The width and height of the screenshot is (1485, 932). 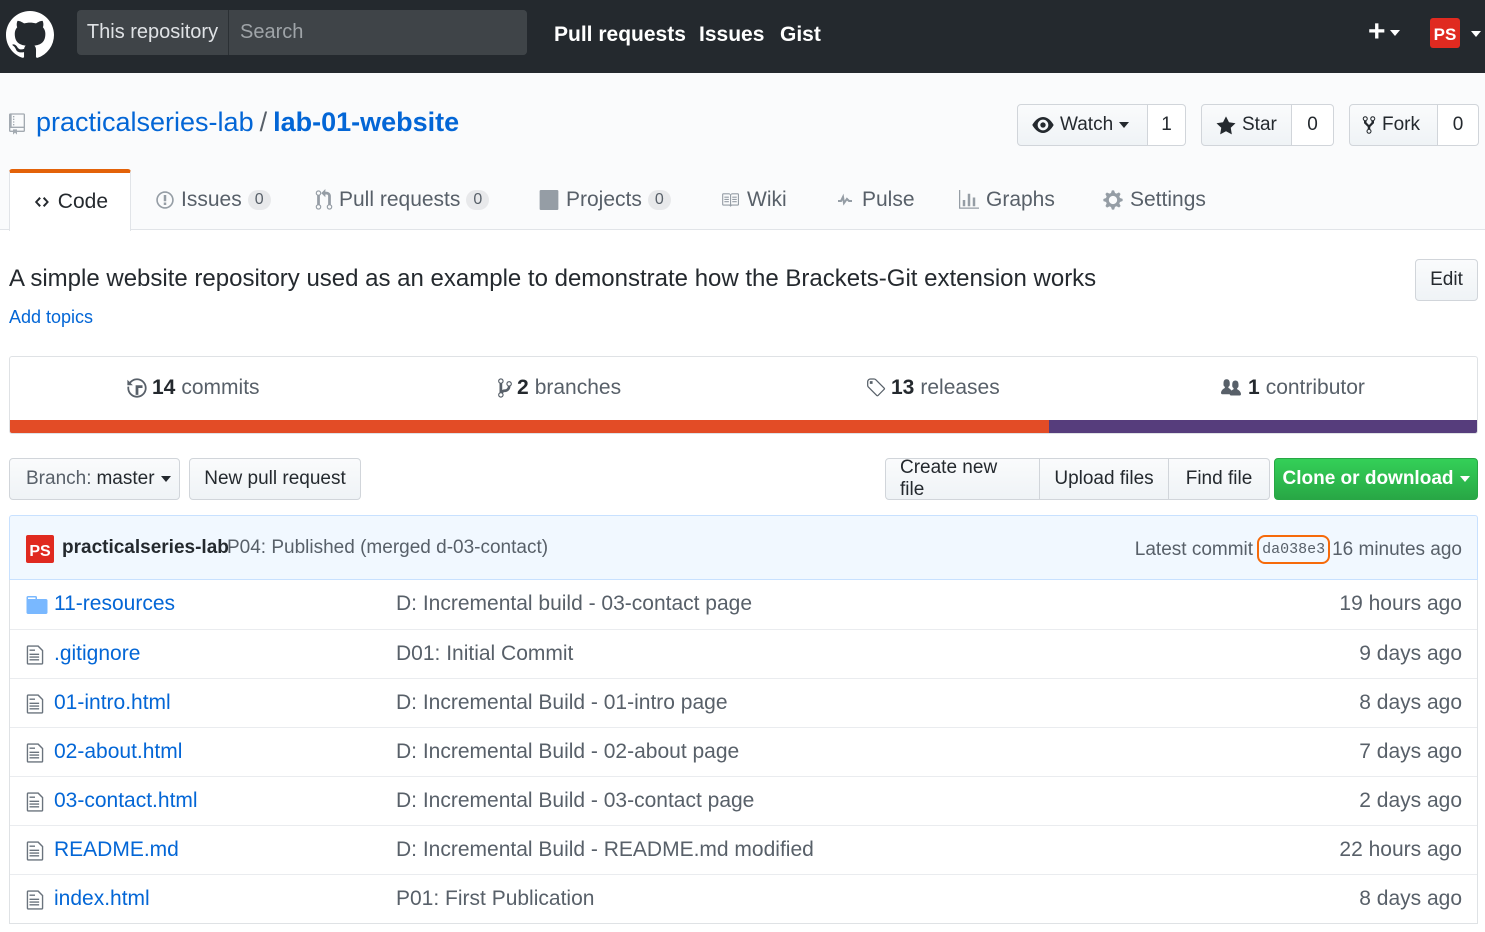 What do you see at coordinates (1313, 125) in the screenshot?
I see `stargazers-count: 0` at bounding box center [1313, 125].